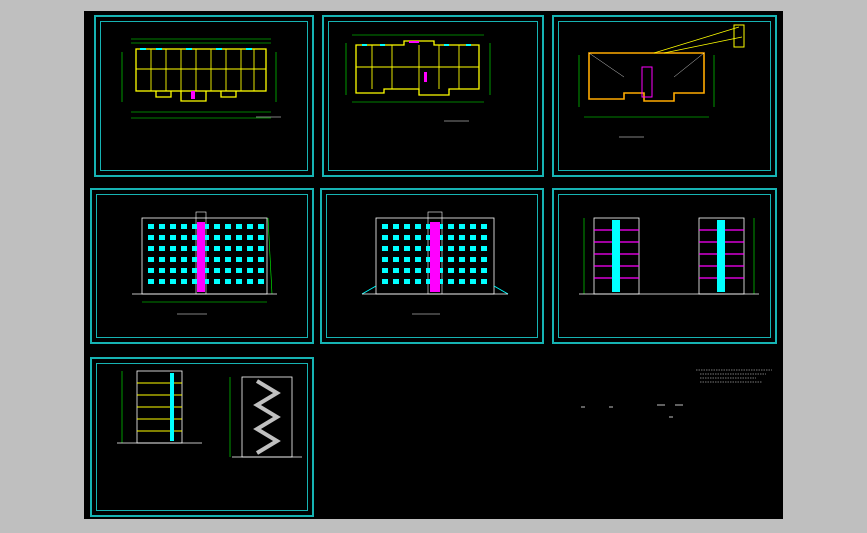  I want to click on sheet-roof-plan, so click(664, 96).